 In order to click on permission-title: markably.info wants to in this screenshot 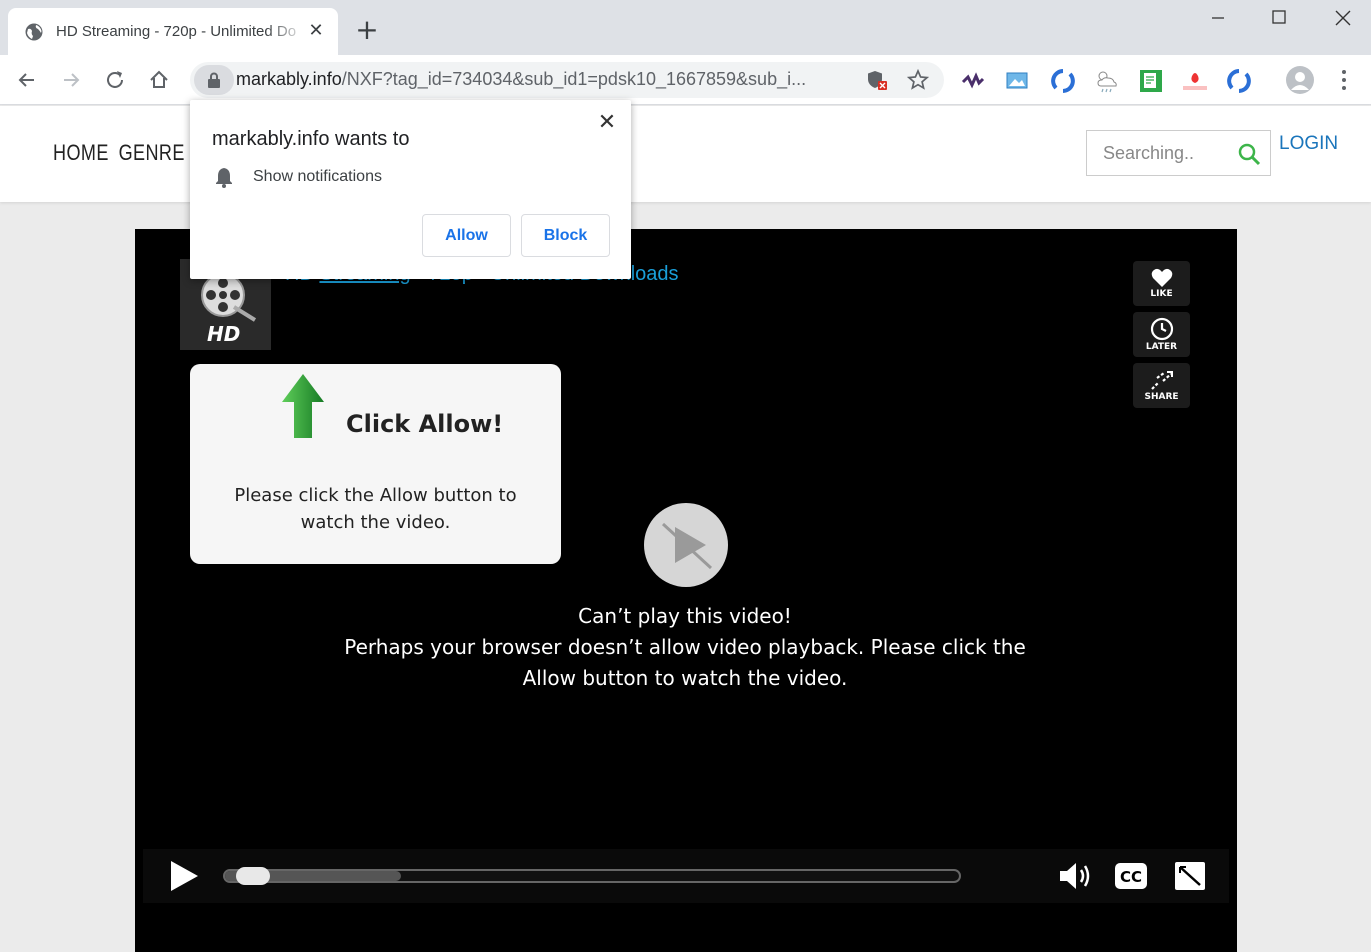, I will do `click(311, 139)`.